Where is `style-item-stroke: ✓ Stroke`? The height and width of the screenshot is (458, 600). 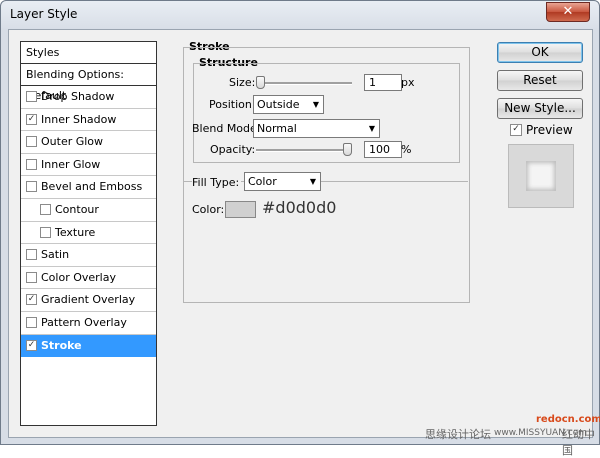
style-item-stroke: ✓ Stroke is located at coordinates (88, 346).